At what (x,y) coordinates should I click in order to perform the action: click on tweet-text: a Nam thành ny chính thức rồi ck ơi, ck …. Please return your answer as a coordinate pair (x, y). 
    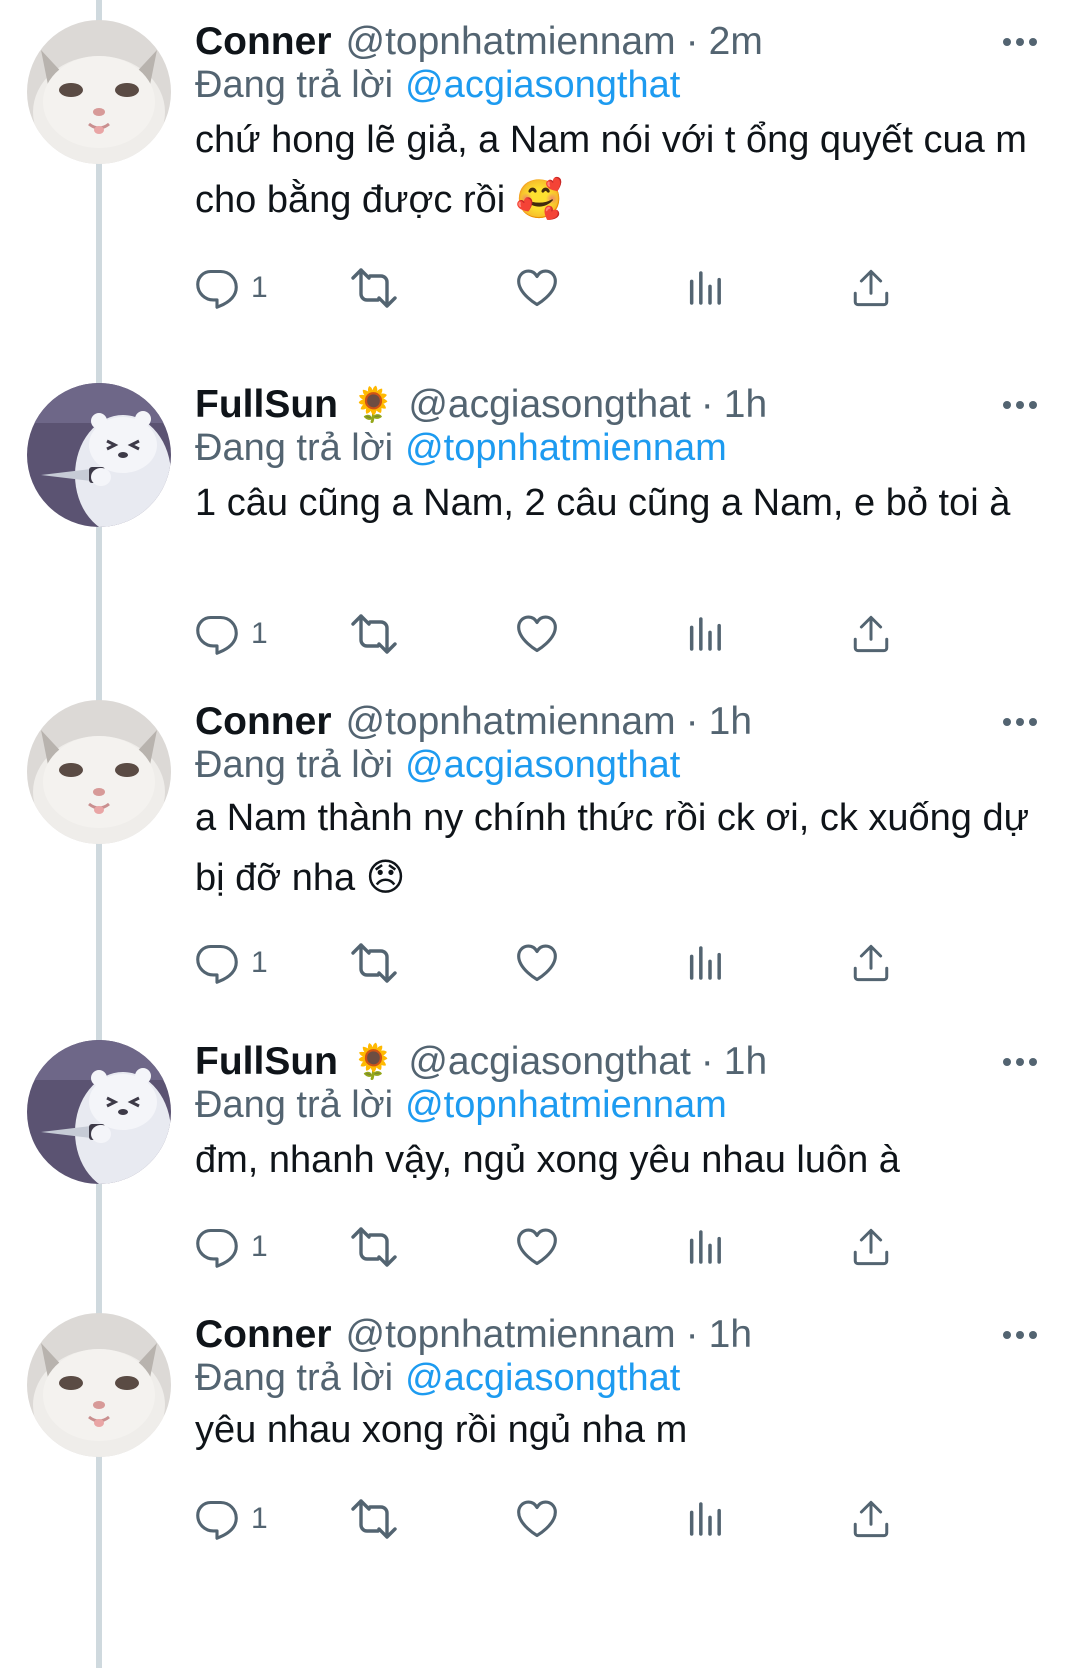
    Looking at the image, I should click on (612, 848).